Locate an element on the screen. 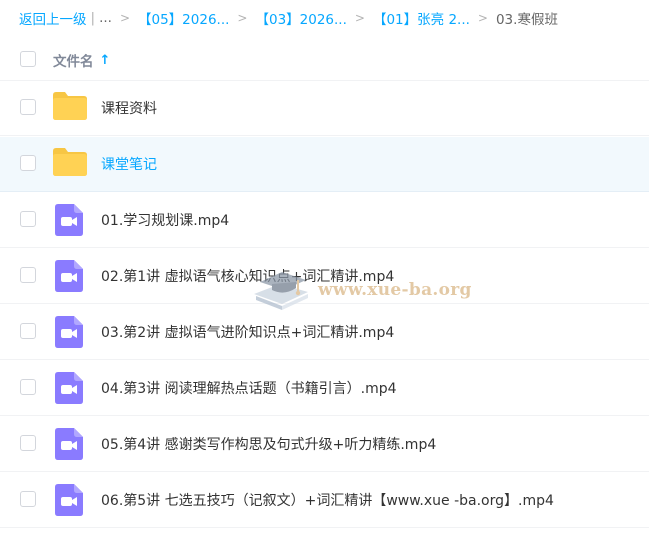 This screenshot has height=549, width=649. breadcrumb-current: 03.寒假班 is located at coordinates (526, 20).